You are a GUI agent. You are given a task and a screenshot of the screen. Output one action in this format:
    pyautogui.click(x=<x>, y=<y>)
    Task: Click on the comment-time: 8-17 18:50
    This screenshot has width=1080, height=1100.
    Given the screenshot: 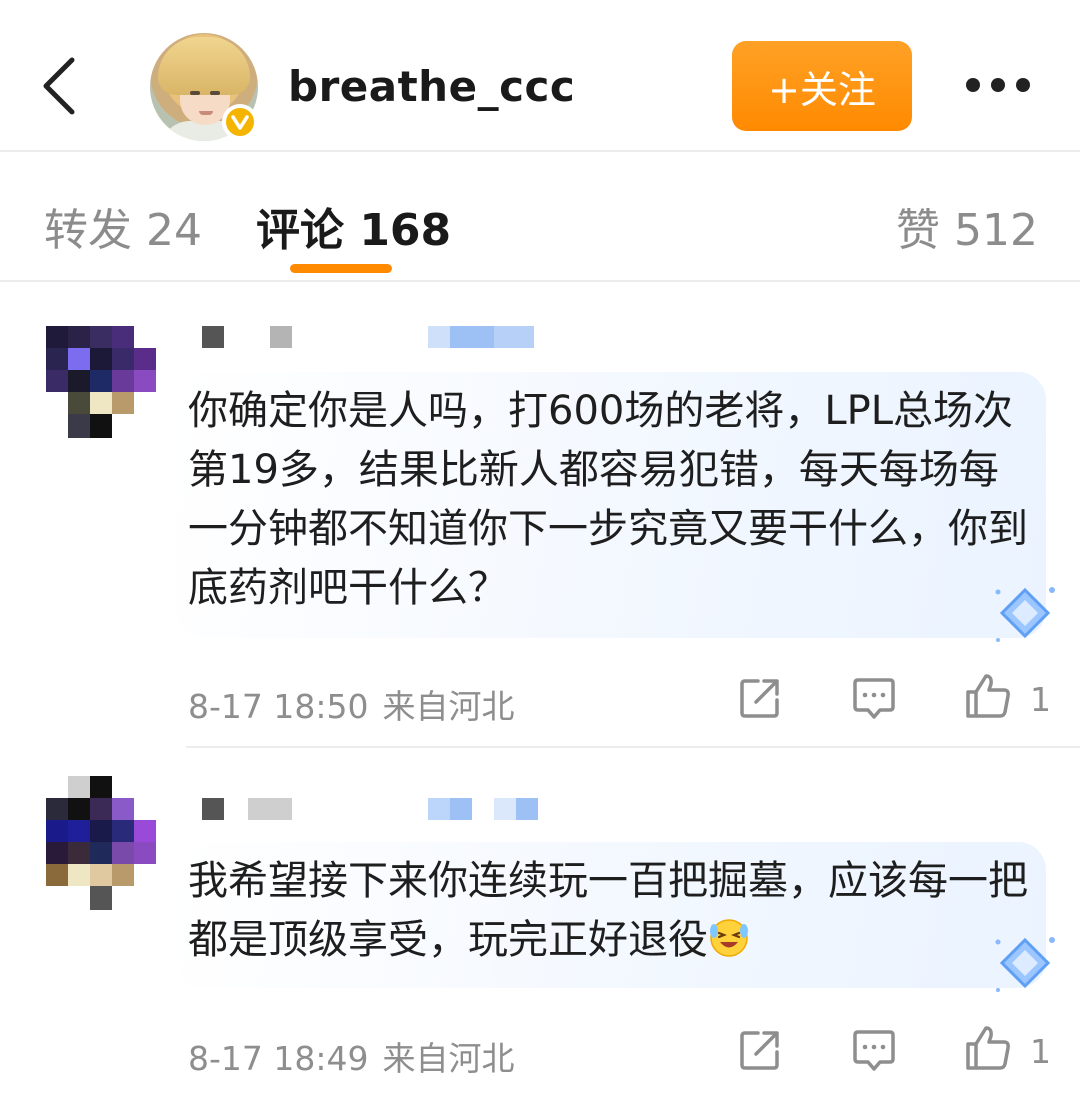 What is the action you would take?
    pyautogui.click(x=278, y=706)
    